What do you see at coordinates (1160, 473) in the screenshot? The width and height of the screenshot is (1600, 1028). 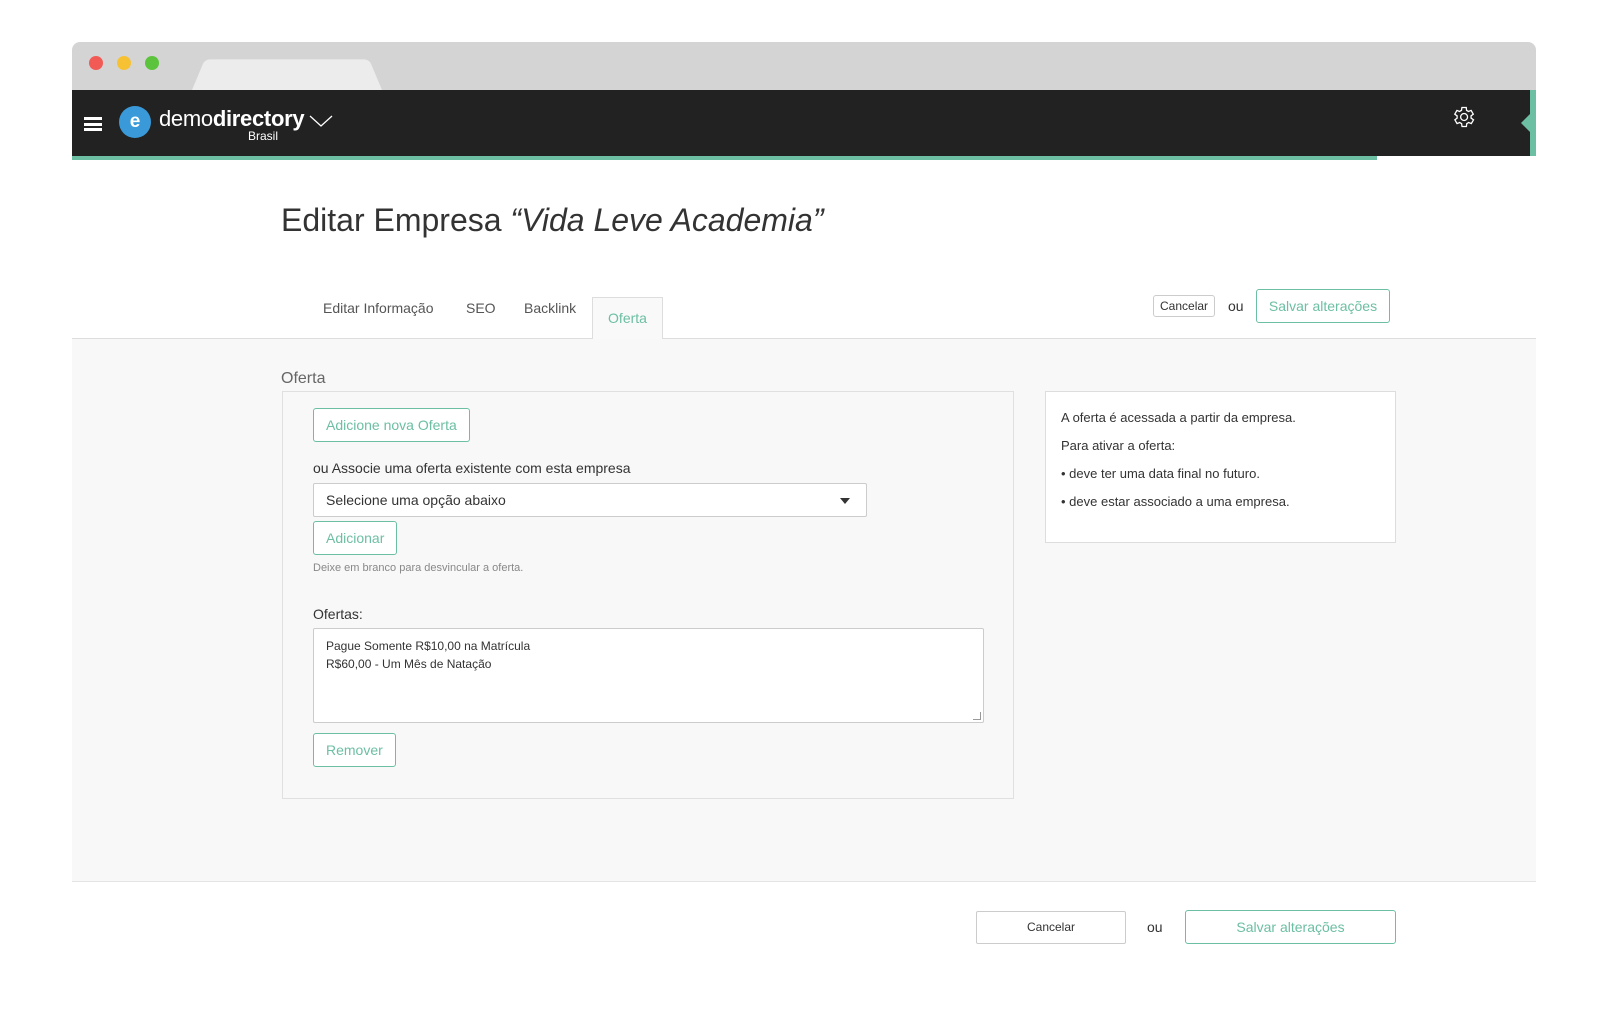 I see `info-line: • deve ter uma data final no futuro.` at bounding box center [1160, 473].